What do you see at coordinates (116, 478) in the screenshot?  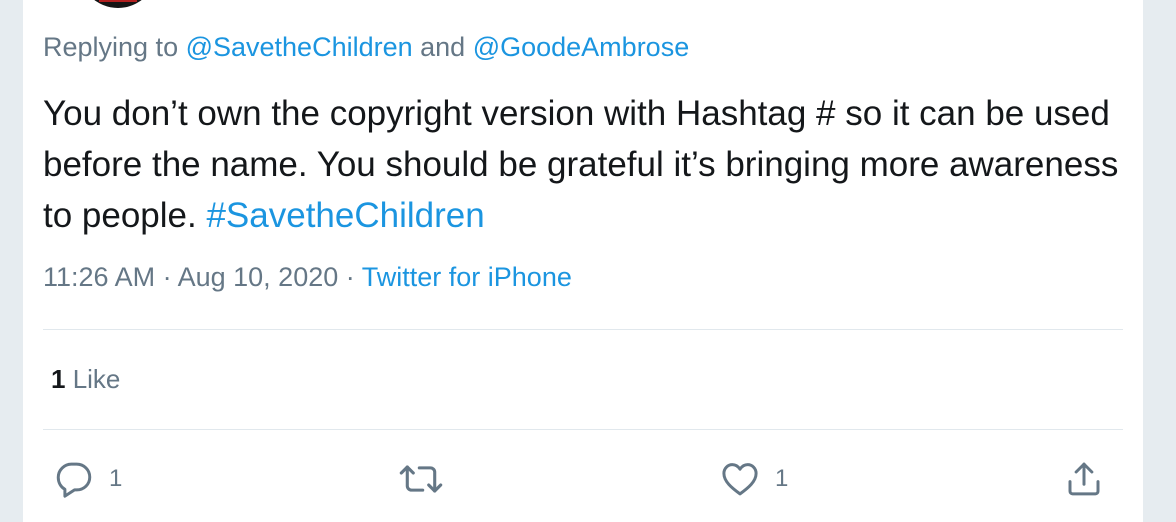 I see `reply-count: 1` at bounding box center [116, 478].